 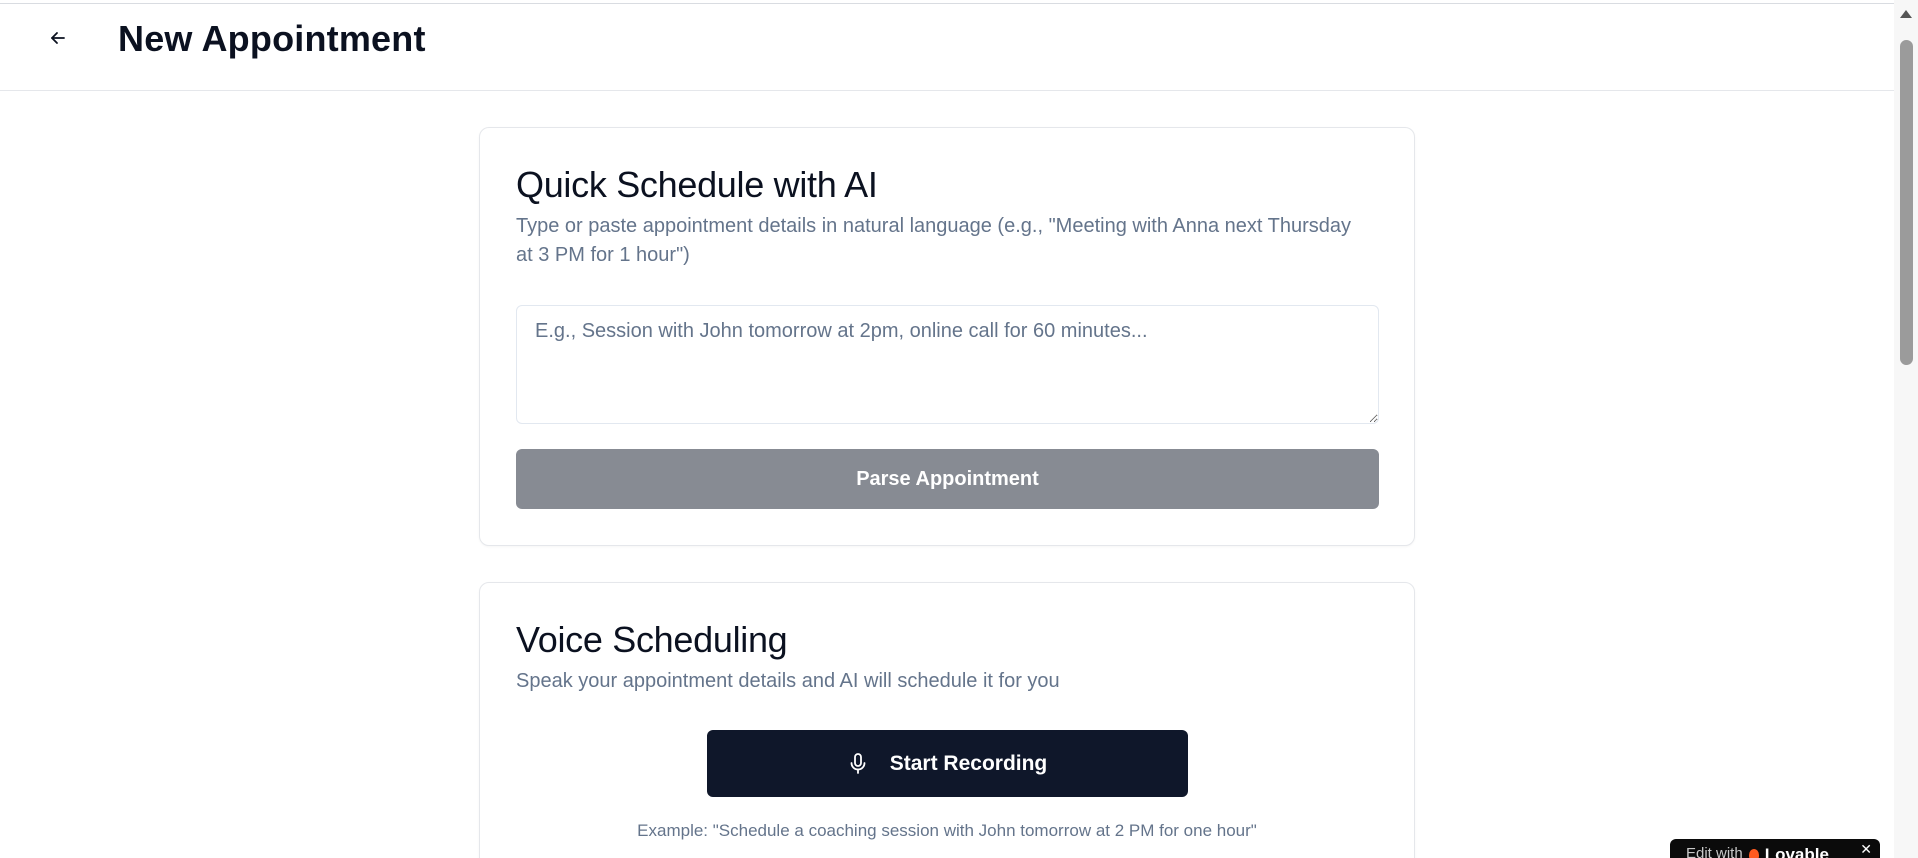 What do you see at coordinates (947, 479) in the screenshot?
I see `parse-appointment-button: Parse Appointment` at bounding box center [947, 479].